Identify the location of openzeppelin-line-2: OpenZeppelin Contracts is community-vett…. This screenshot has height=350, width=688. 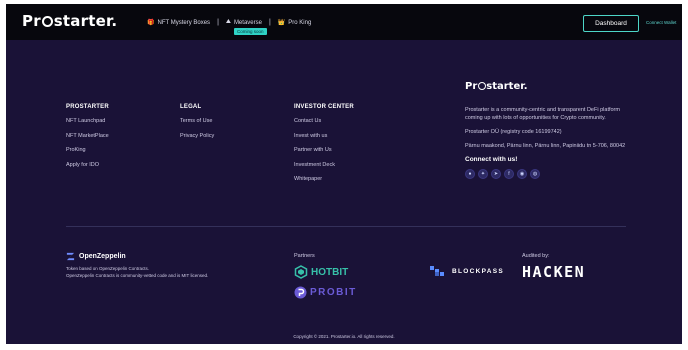
(137, 275).